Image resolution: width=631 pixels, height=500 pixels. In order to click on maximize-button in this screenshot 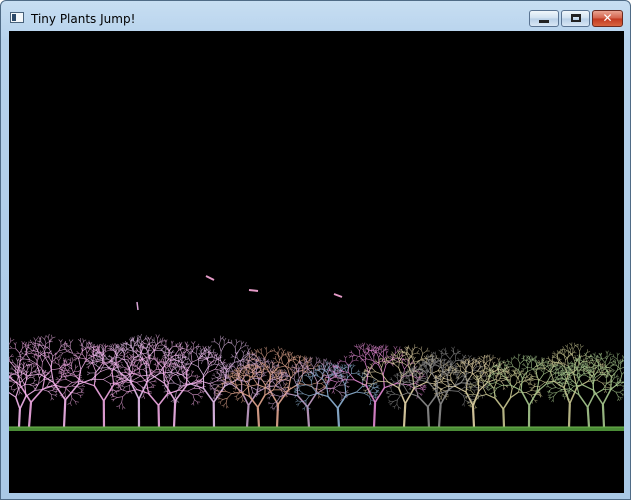, I will do `click(575, 18)`.